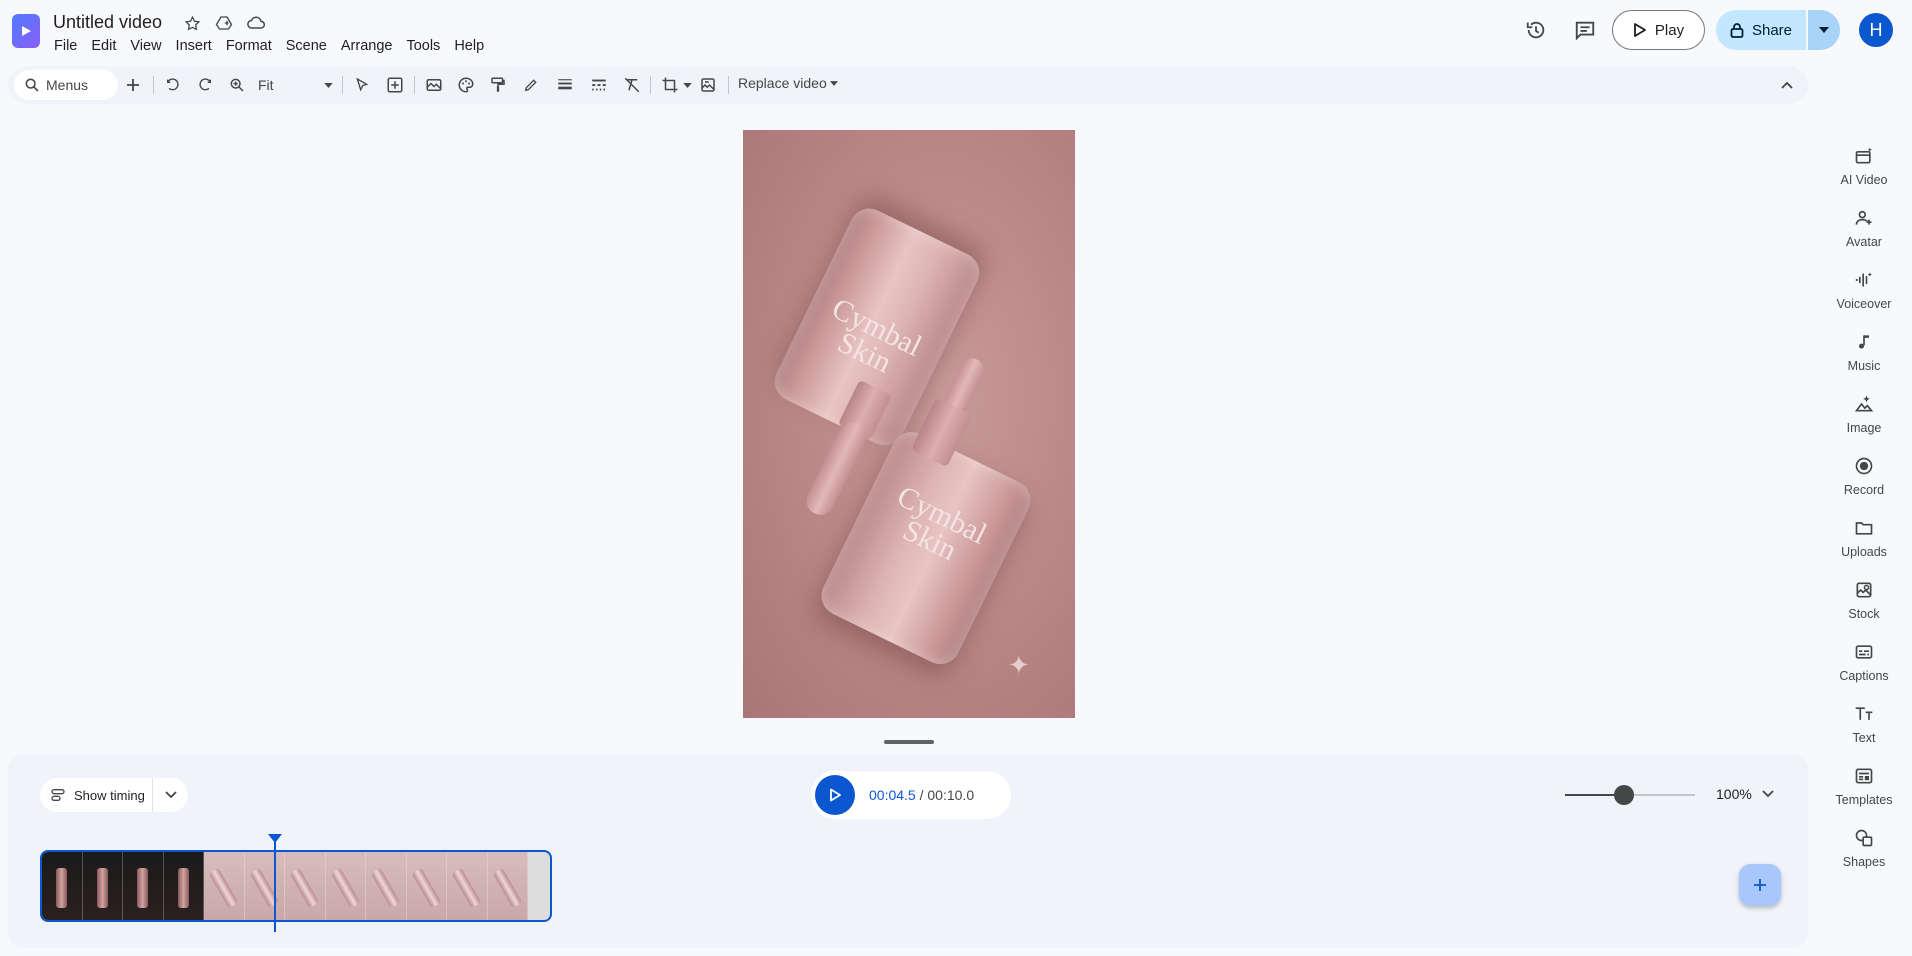  I want to click on paint-format-icon, so click(498, 85).